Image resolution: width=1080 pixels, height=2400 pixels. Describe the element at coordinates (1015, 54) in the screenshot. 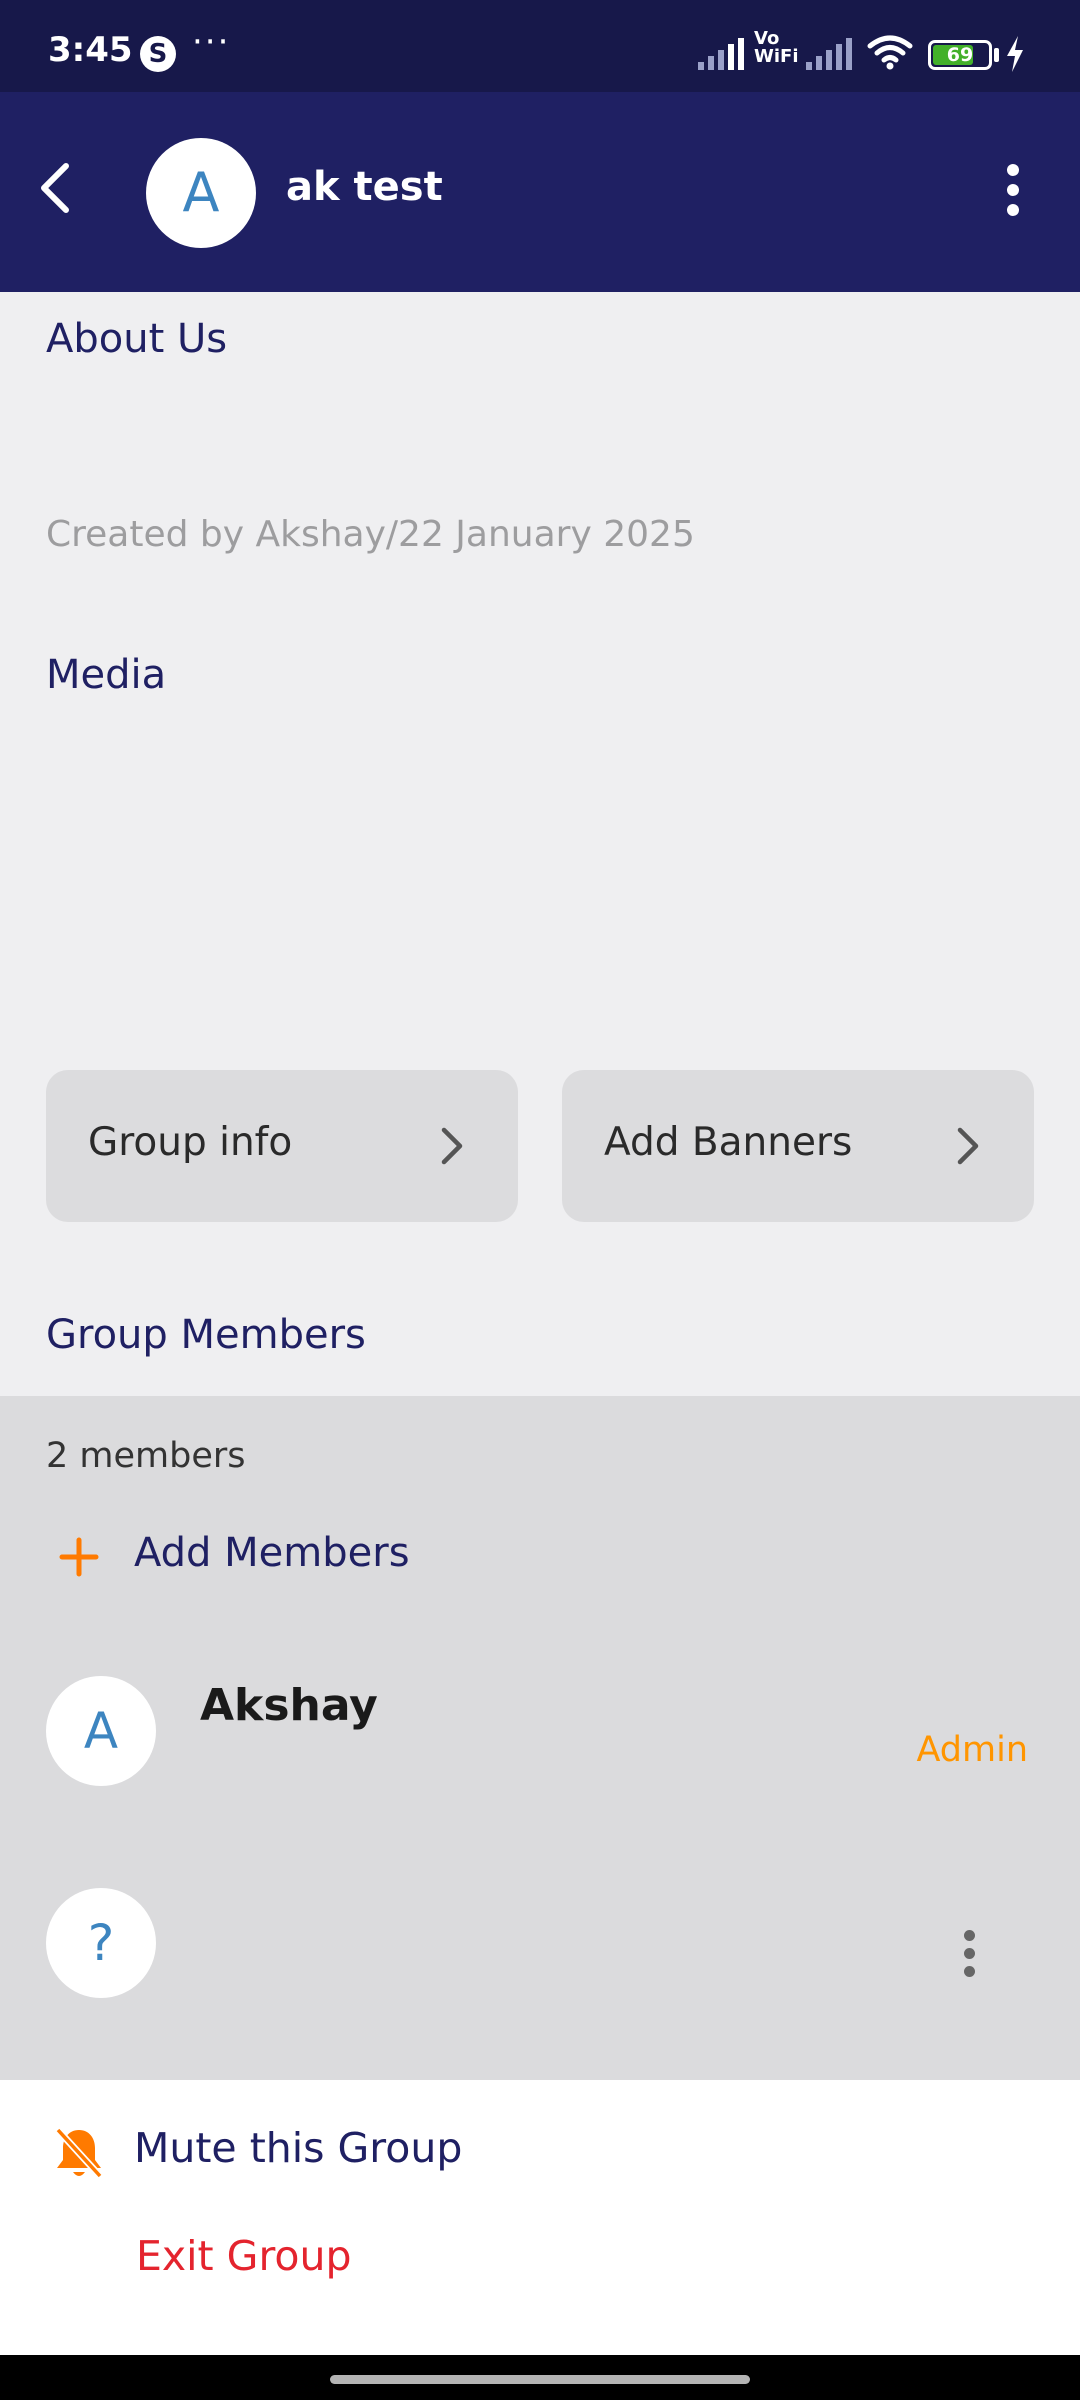

I see `charging-bolt-icon` at that location.